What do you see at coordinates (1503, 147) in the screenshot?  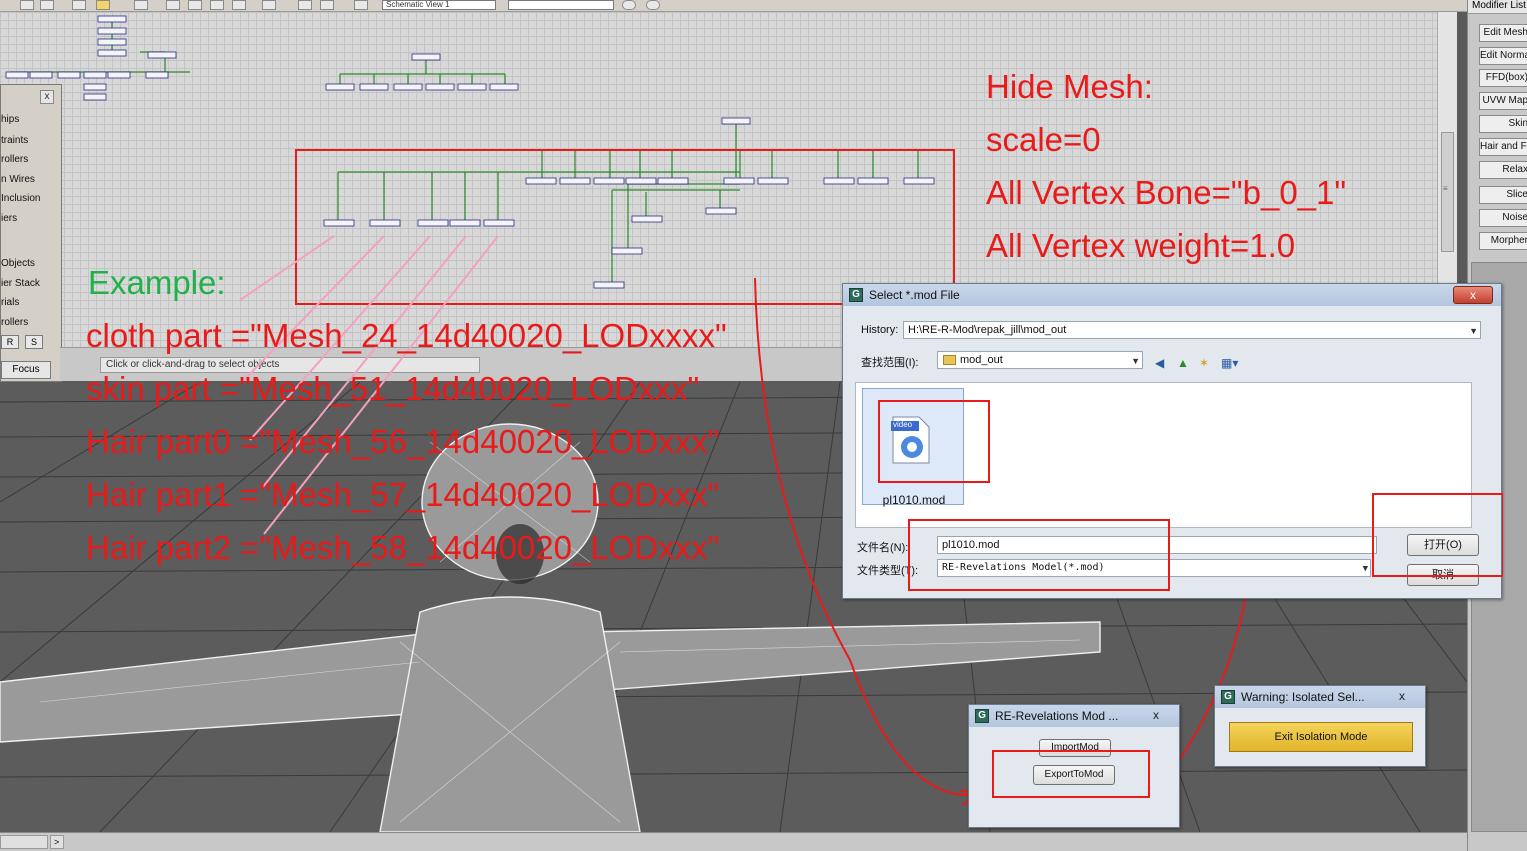 I see `modifier-button: Hair and Fur` at bounding box center [1503, 147].